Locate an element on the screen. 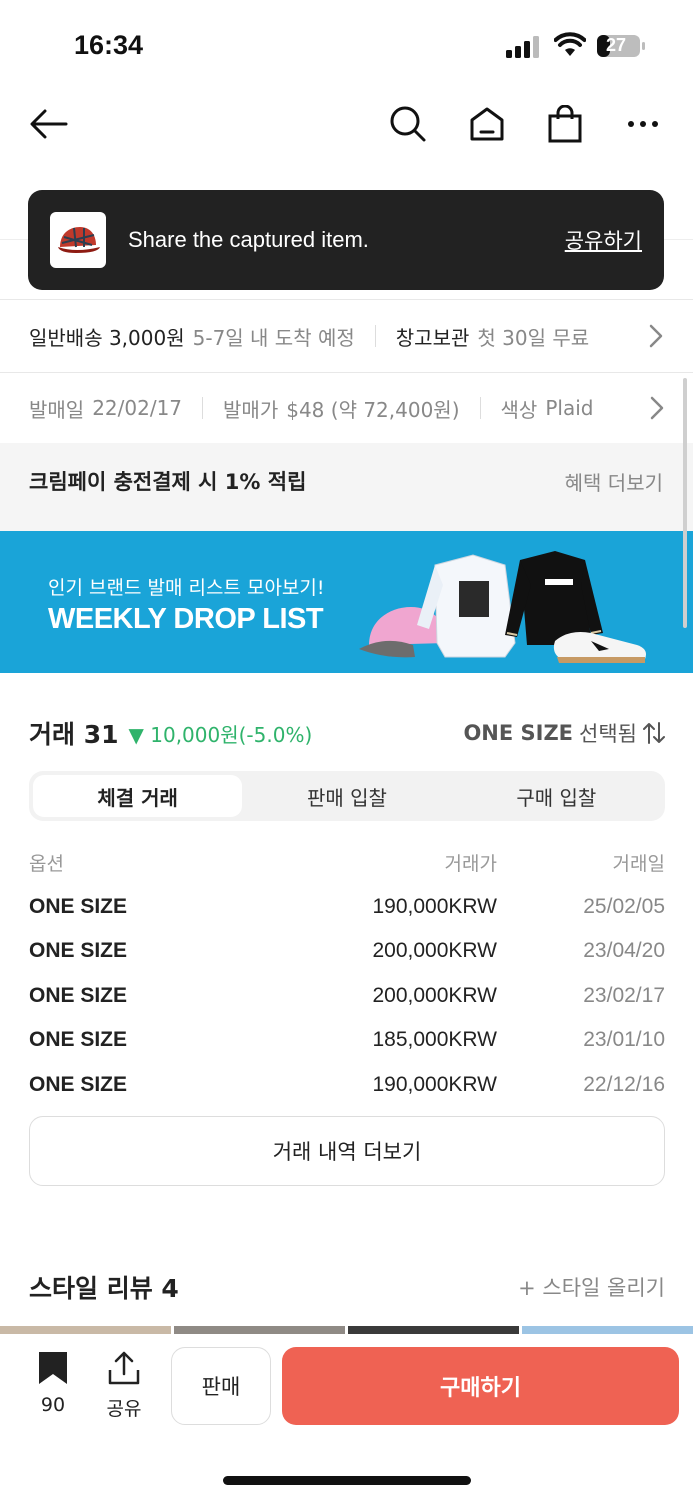 This screenshot has height=1500, width=693. benefit-title: 크림페이 충전결제 시 1% 적립 is located at coordinates (168, 482).